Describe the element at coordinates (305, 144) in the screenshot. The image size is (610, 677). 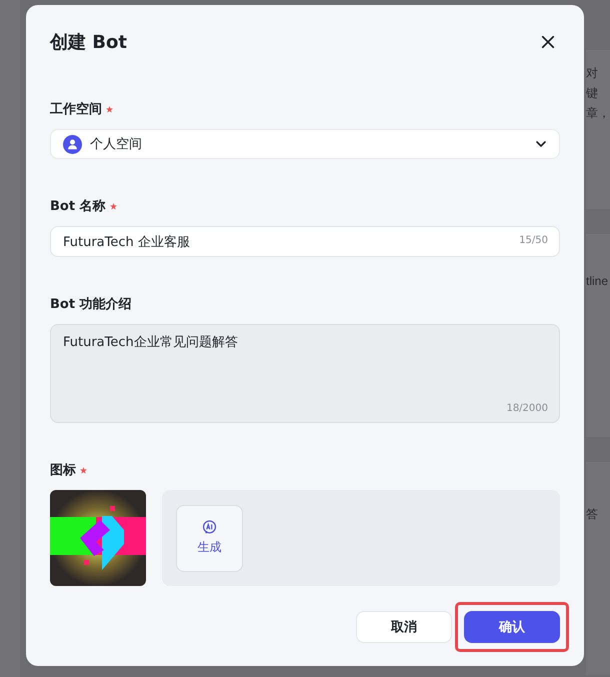
I see `workspace-dropdown: 个人空间` at that location.